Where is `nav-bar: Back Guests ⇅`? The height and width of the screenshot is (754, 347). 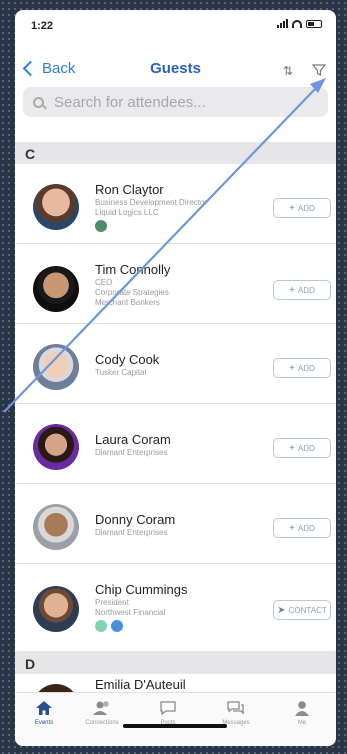 nav-bar: Back Guests ⇅ is located at coordinates (175, 67).